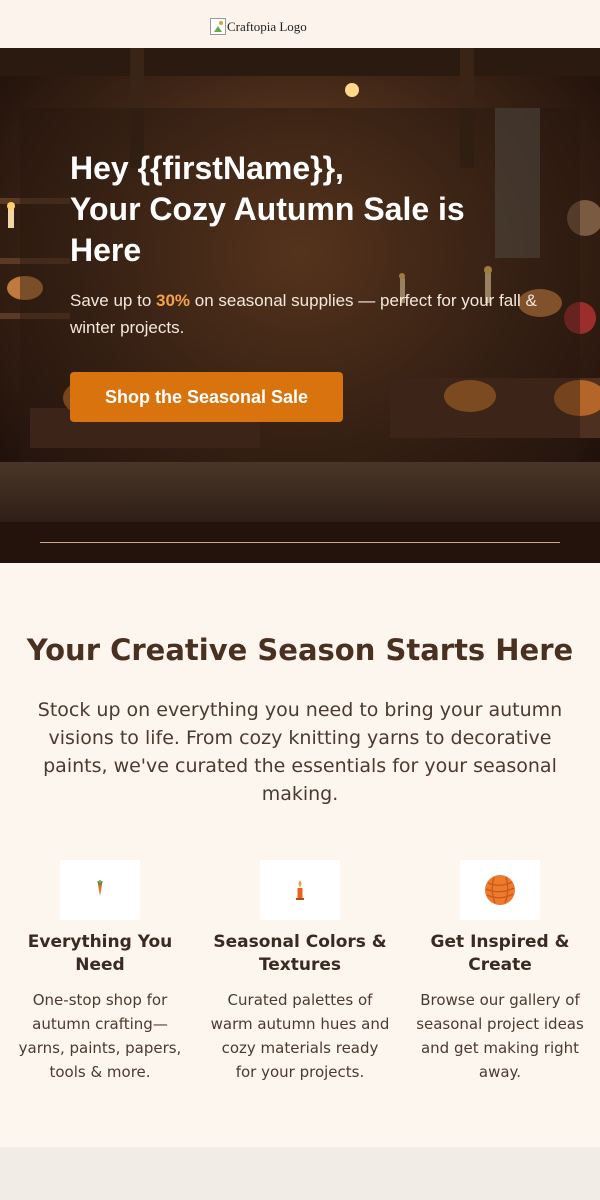 The image size is (600, 1200). I want to click on candle-icon, so click(300, 890).